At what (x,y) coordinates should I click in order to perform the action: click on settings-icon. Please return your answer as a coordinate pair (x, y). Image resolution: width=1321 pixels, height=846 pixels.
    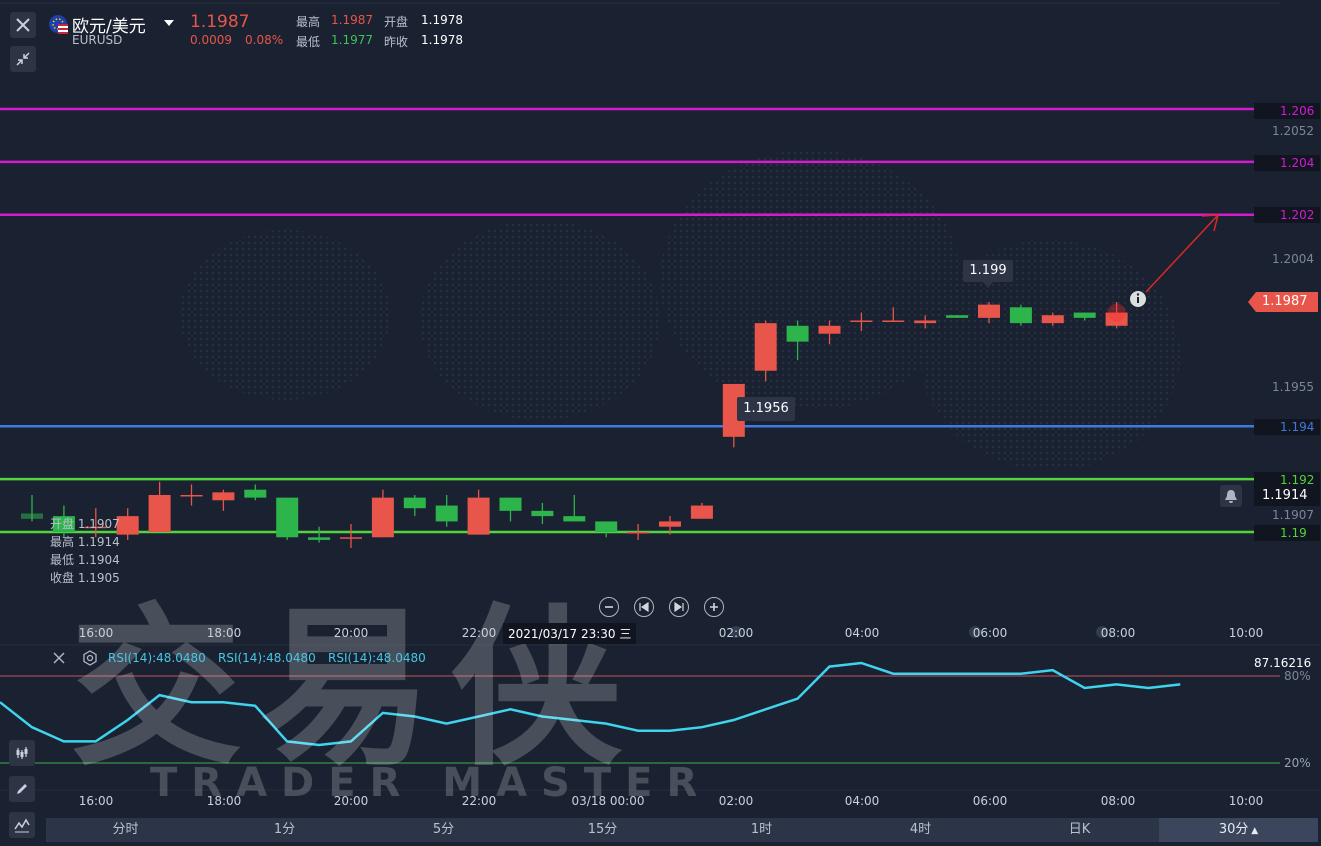
    Looking at the image, I should click on (90, 659).